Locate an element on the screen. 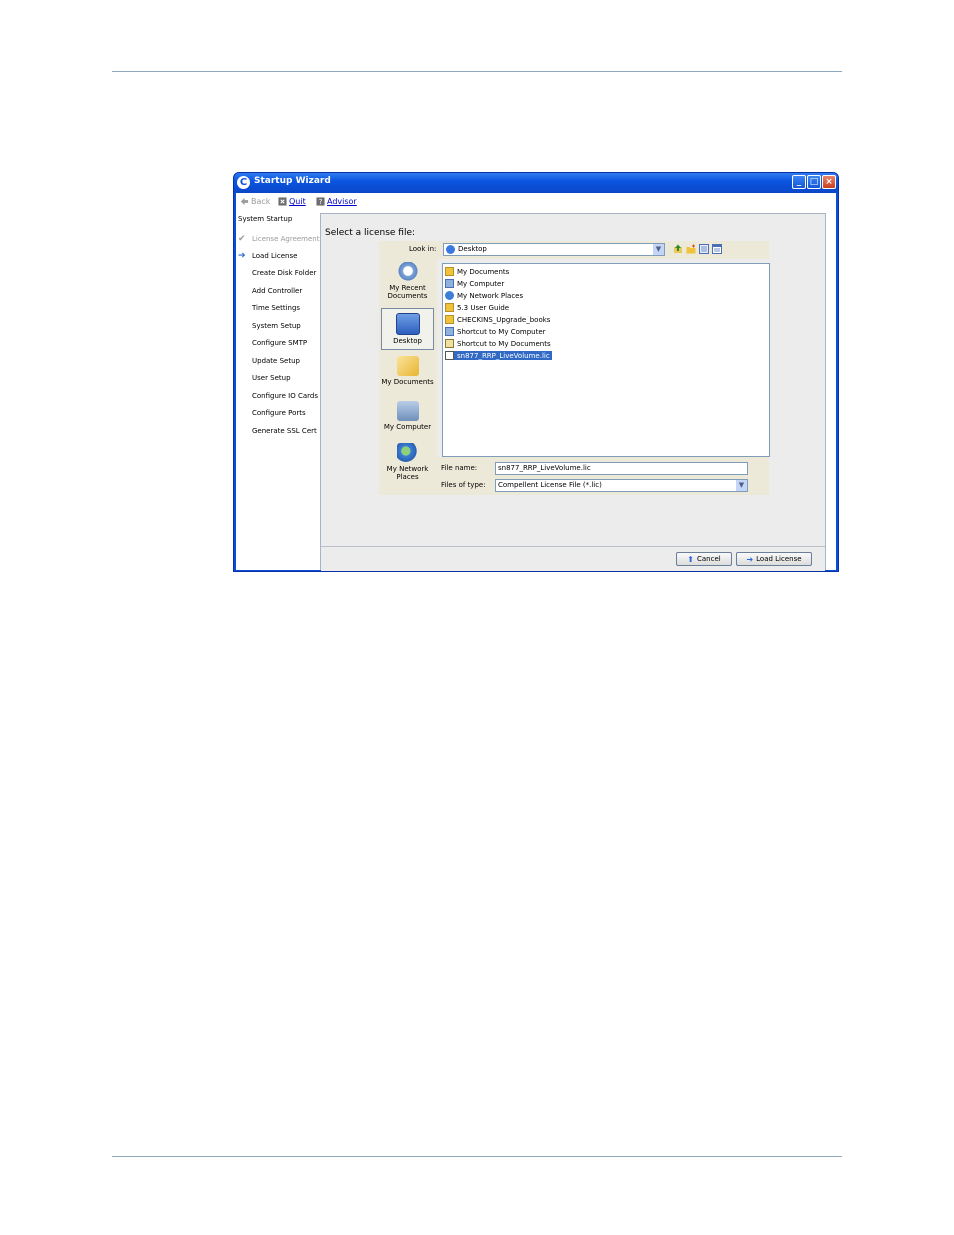 This screenshot has height=1235, width=954. file-name: sn877_RRP_LiveVolume.lic is located at coordinates (503, 355).